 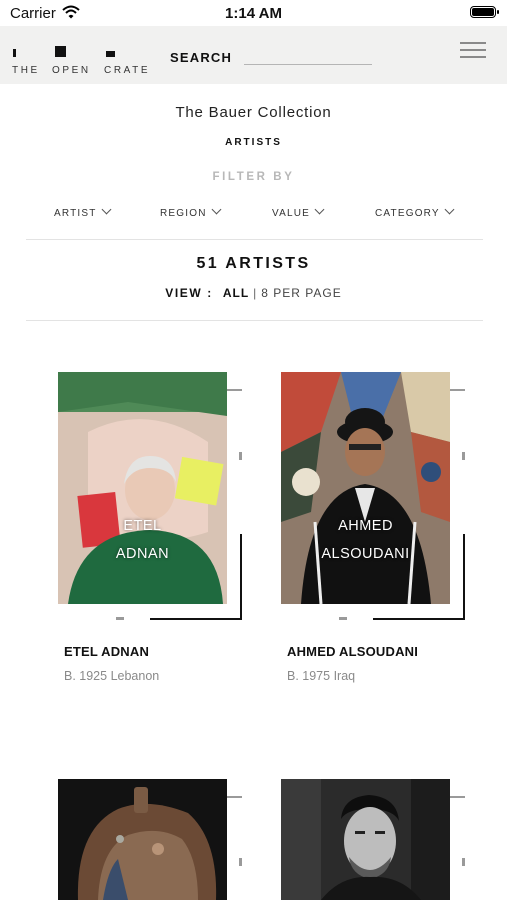 I want to click on filter-category-label: CATEGORY, so click(x=407, y=213).